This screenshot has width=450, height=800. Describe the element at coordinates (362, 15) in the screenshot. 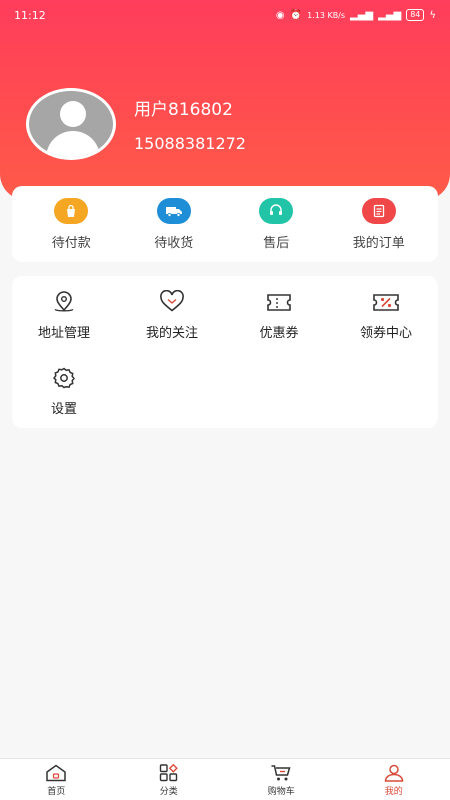

I see `signal-icon: ▂▄▆` at that location.